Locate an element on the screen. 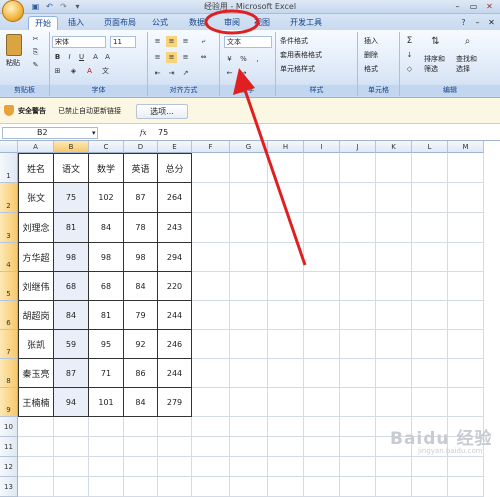  table-header-cell: 语文 is located at coordinates (71, 168).